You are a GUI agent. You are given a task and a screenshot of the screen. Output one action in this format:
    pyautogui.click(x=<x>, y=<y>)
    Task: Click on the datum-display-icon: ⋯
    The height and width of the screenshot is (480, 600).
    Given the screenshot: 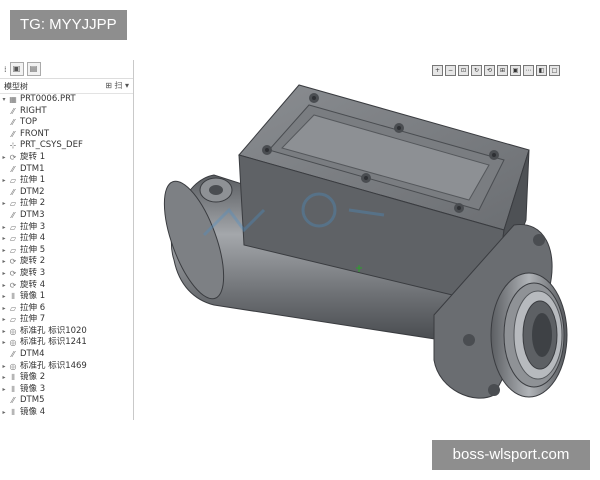 What is the action you would take?
    pyautogui.click(x=528, y=70)
    